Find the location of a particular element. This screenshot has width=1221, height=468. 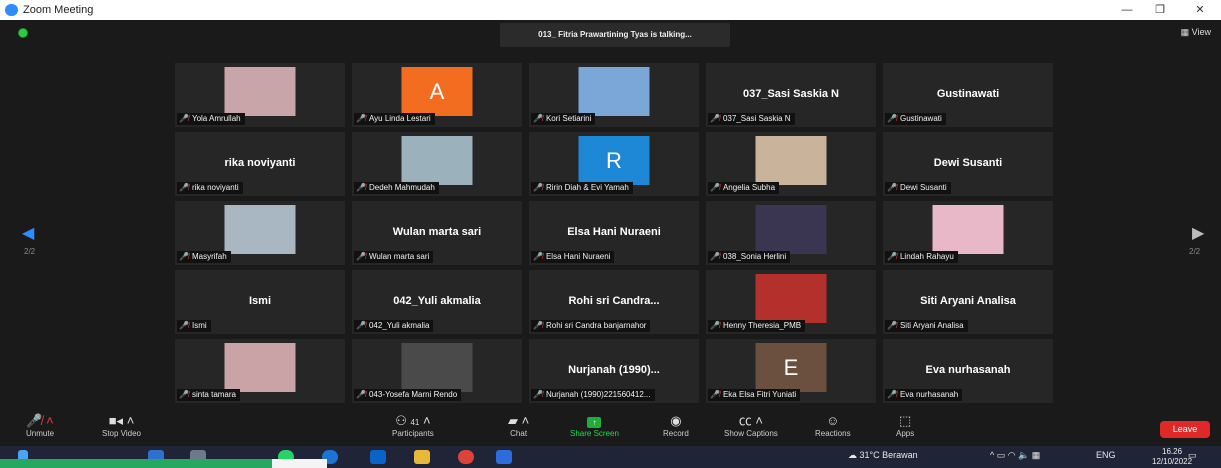

unmute-label: Unmute is located at coordinates (40, 433).